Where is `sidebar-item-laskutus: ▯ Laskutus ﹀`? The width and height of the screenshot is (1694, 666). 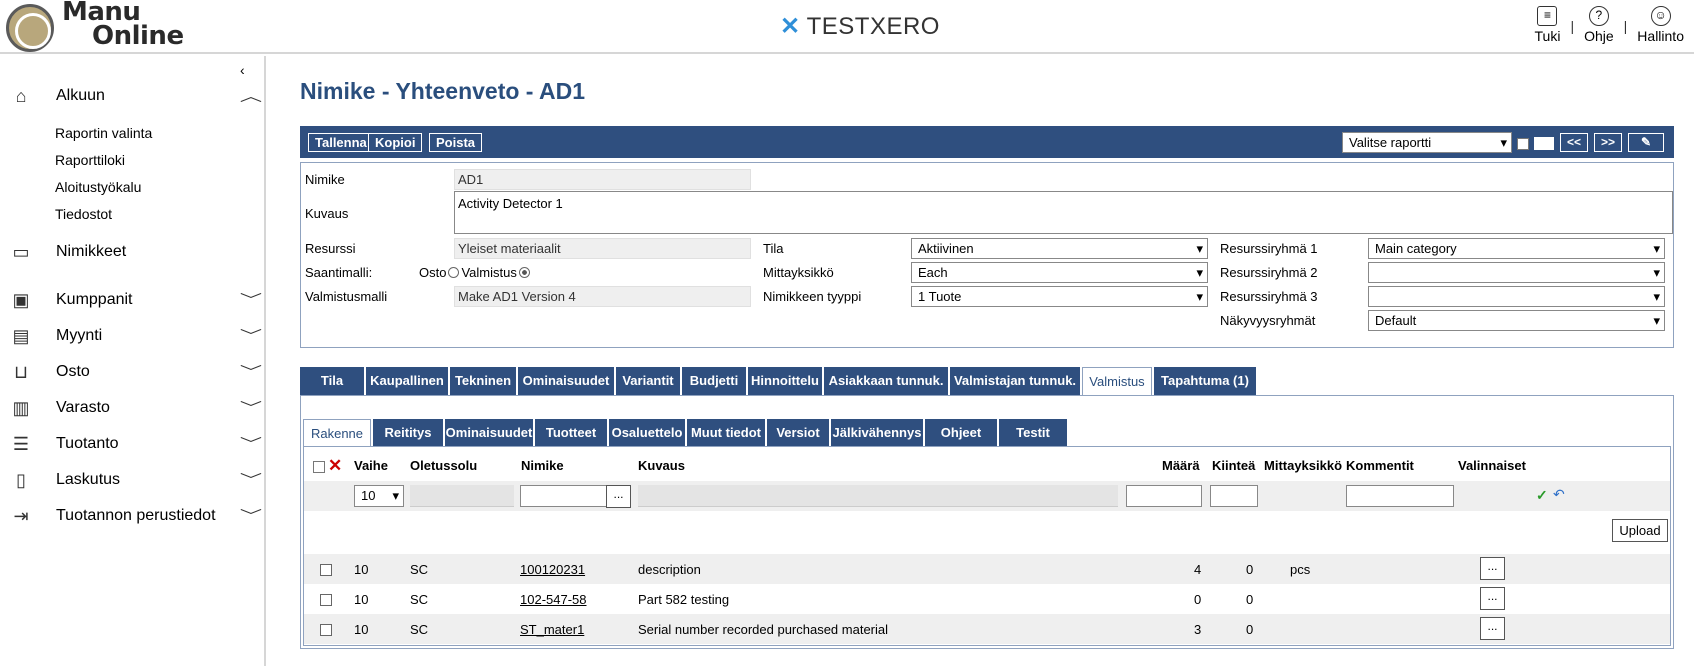
sidebar-item-laskutus: ▯ Laskutus ﹀ is located at coordinates (133, 480).